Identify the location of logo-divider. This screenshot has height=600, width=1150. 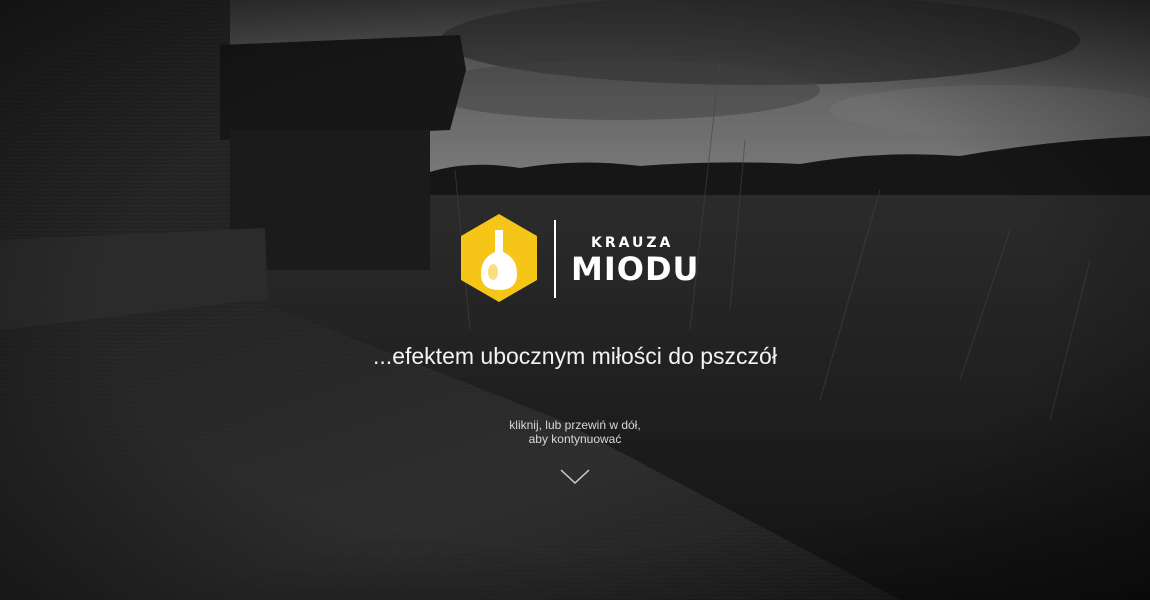
(555, 259).